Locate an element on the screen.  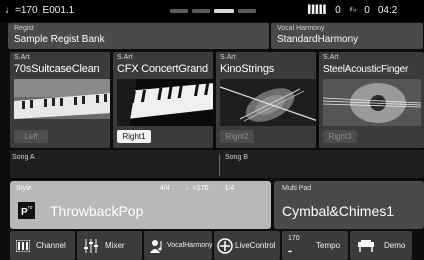
vocal-harmony-value: StandardHarmony is located at coordinates (318, 39).